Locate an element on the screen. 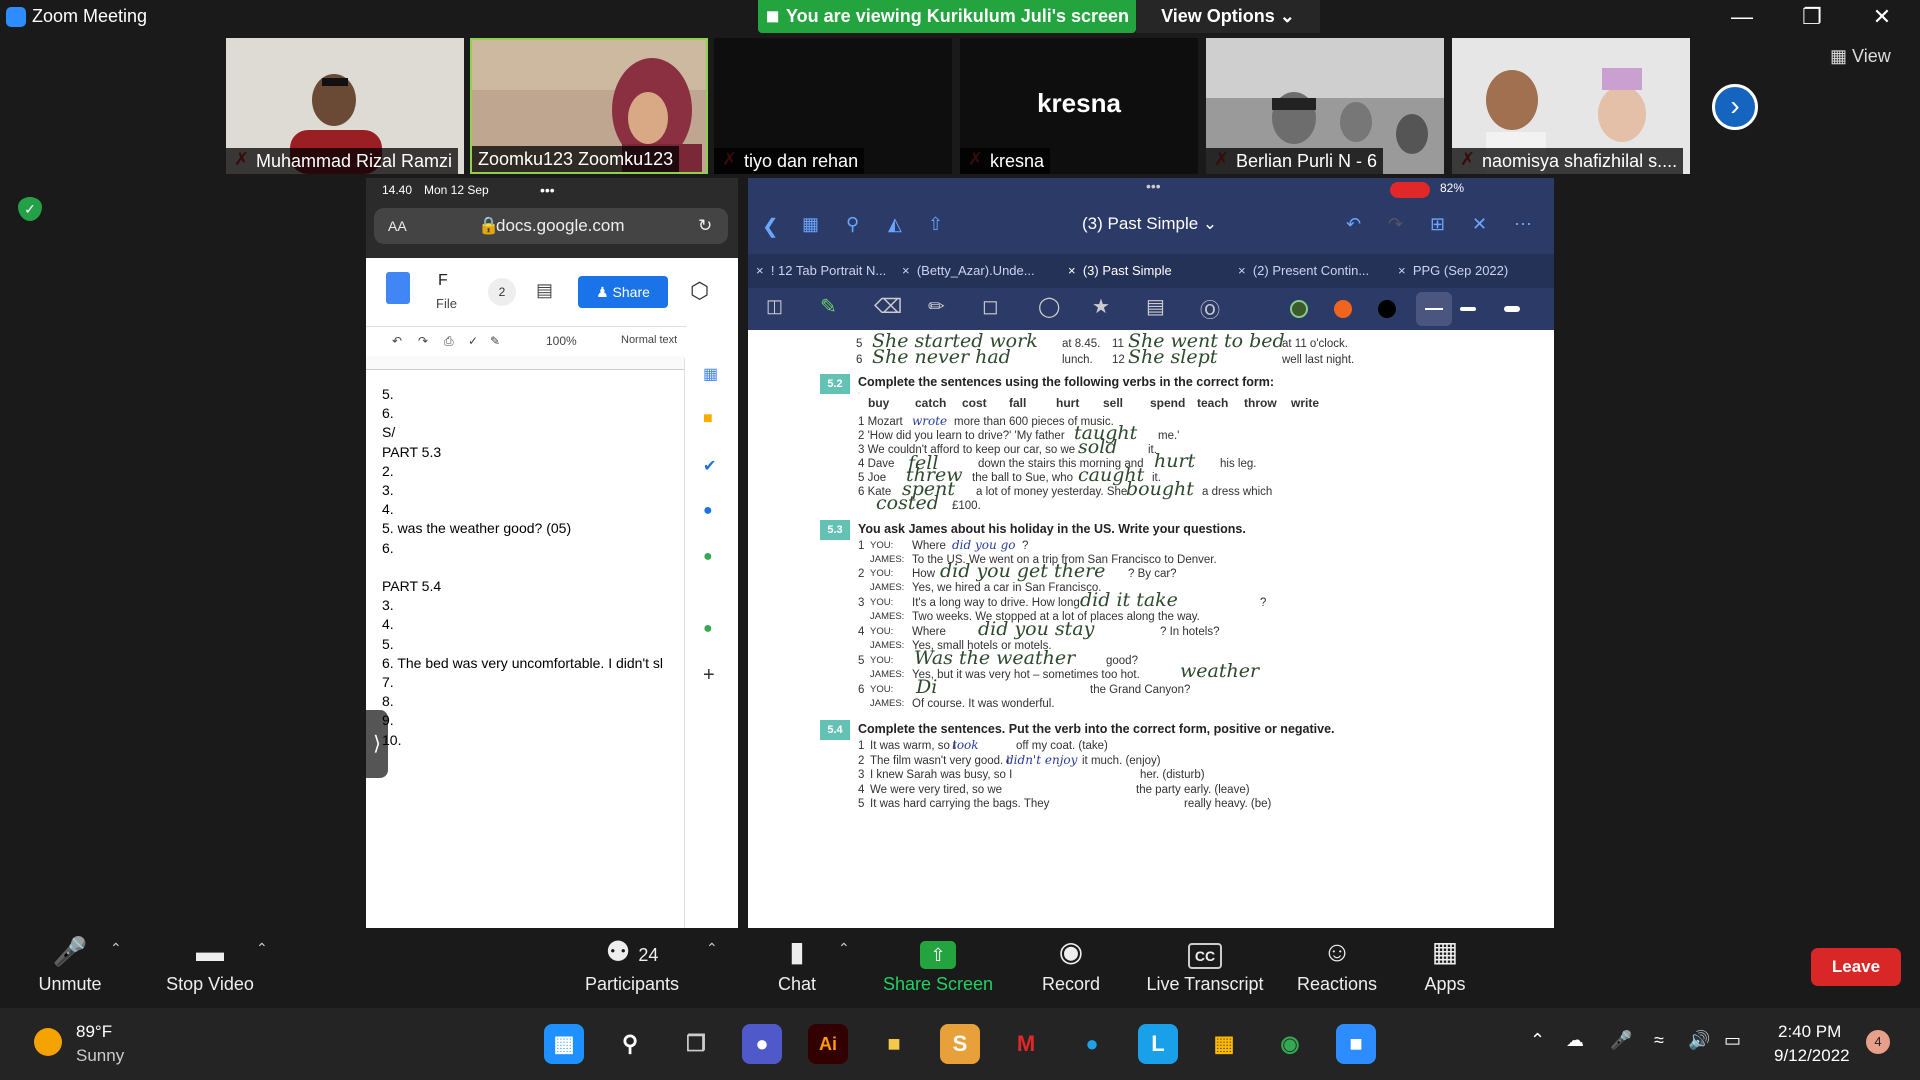  participant-tile: ✗ Berlian Purli N - 6 is located at coordinates (1325, 106).